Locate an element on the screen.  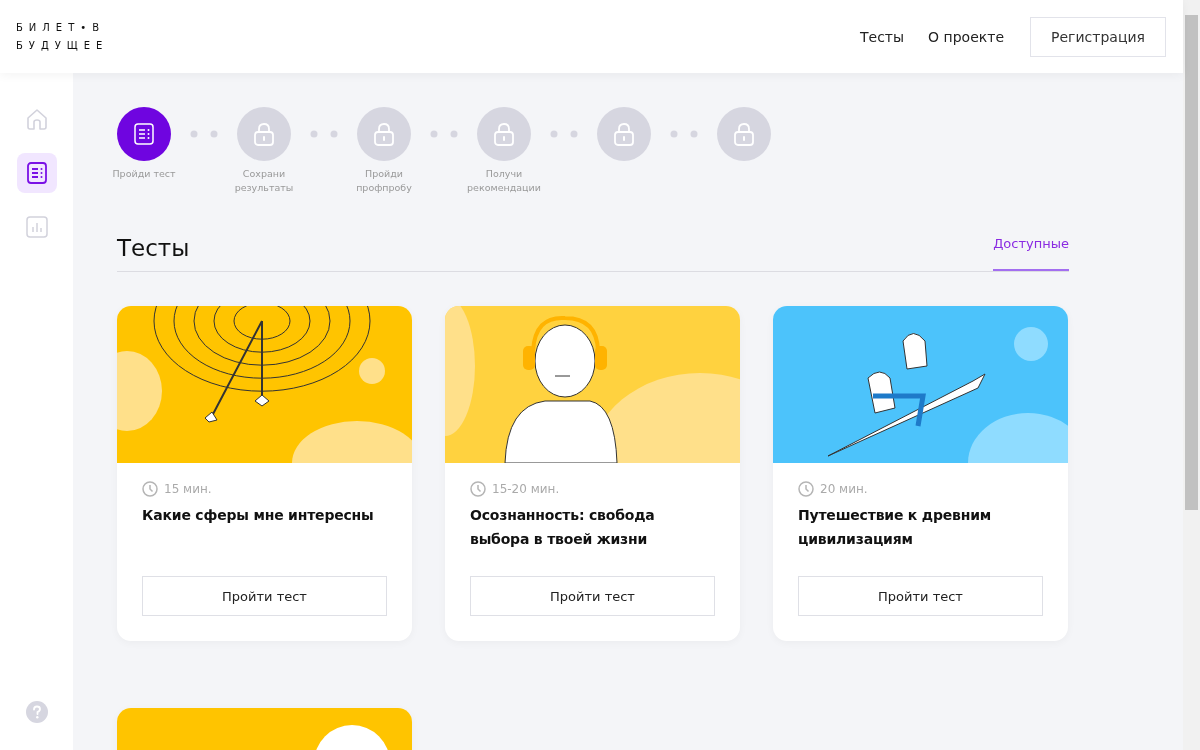
step-label: Сохрани результаты is located at coordinates (264, 181).